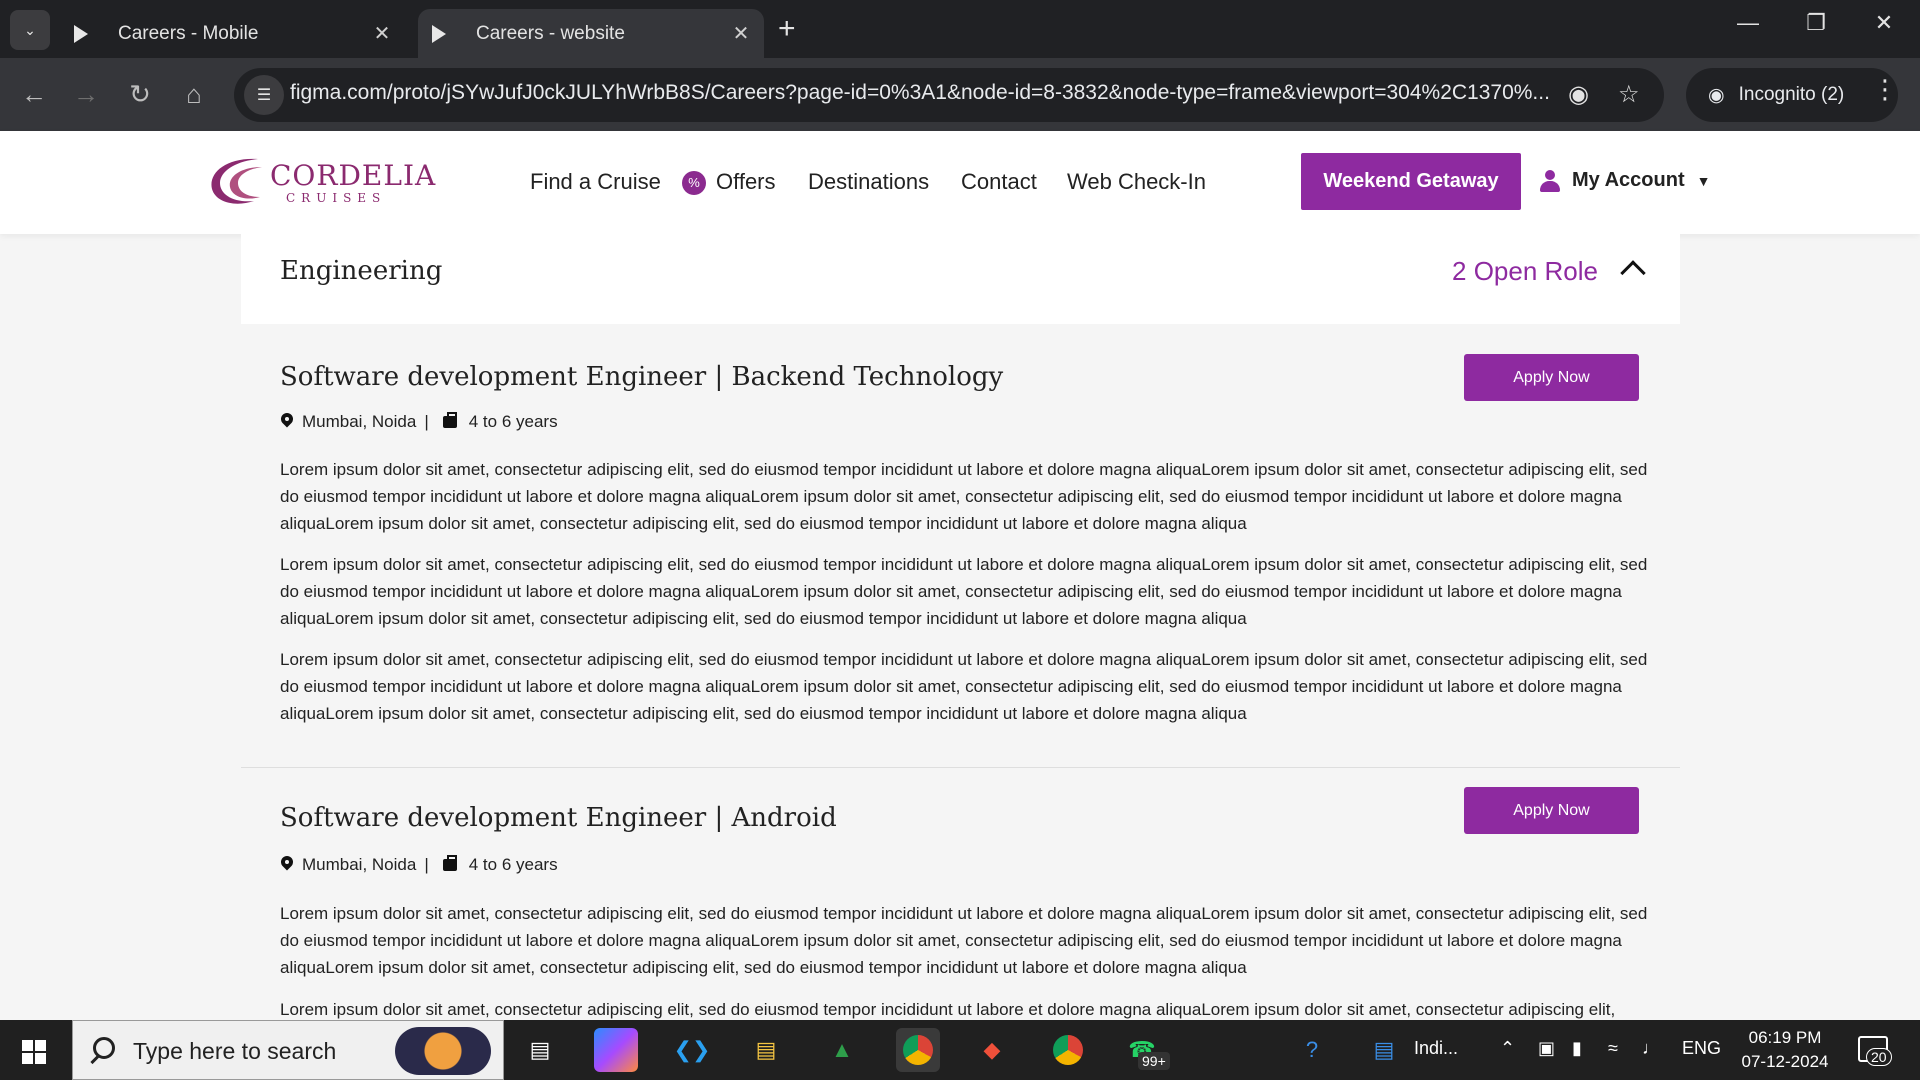 This screenshot has height=1080, width=1920. What do you see at coordinates (1136, 182) in the screenshot?
I see `nav-web-check-in: Web Check-In` at bounding box center [1136, 182].